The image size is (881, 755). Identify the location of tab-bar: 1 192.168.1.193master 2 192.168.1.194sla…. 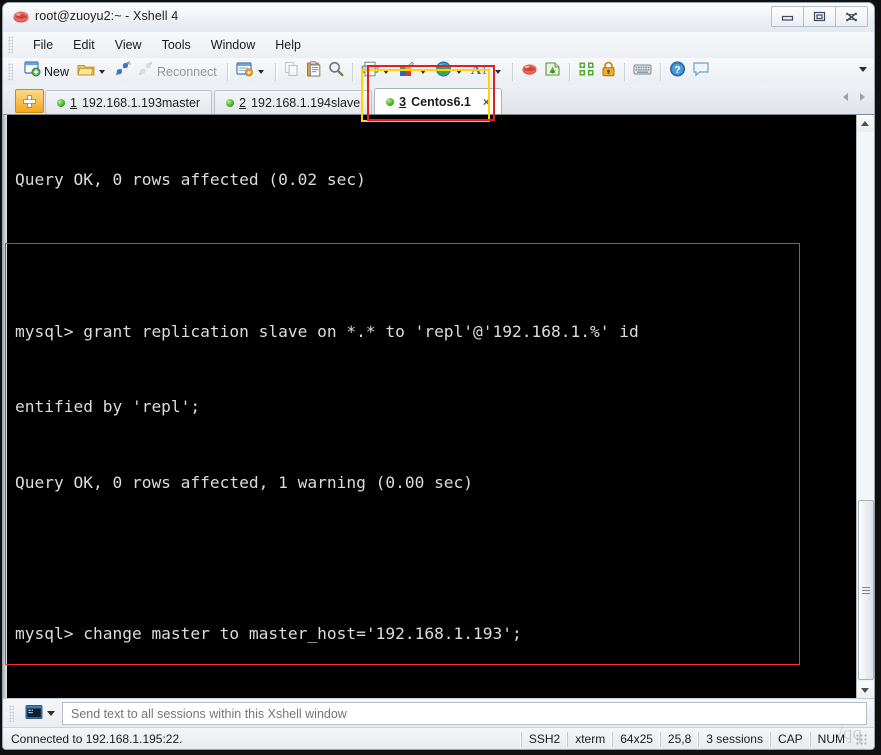
(438, 100).